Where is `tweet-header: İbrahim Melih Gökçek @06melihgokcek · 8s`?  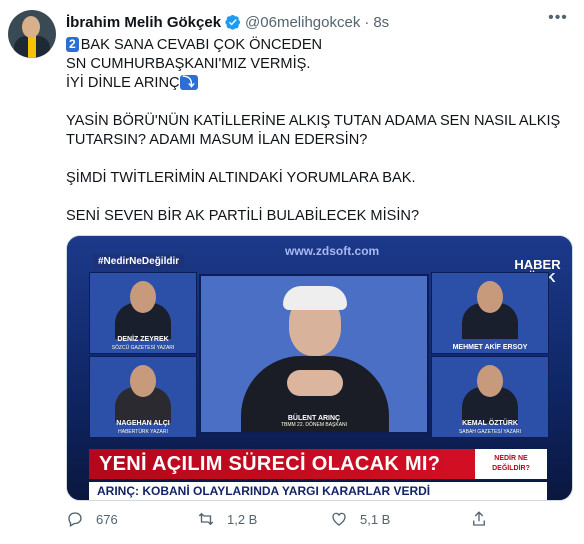
tweet-header: İbrahim Melih Gökçek @06melihgokcek · 8s is located at coordinates (227, 22).